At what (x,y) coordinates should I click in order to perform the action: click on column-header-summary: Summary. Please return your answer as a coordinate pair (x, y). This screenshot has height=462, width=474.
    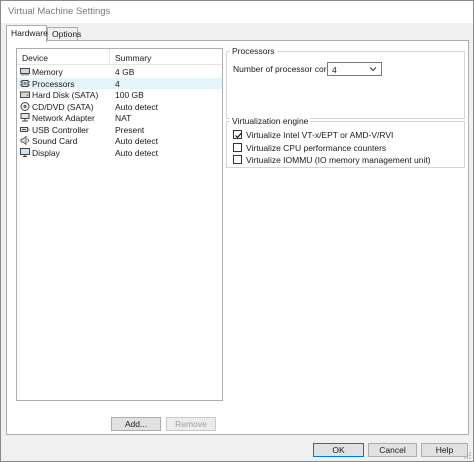
    Looking at the image, I should click on (133, 58).